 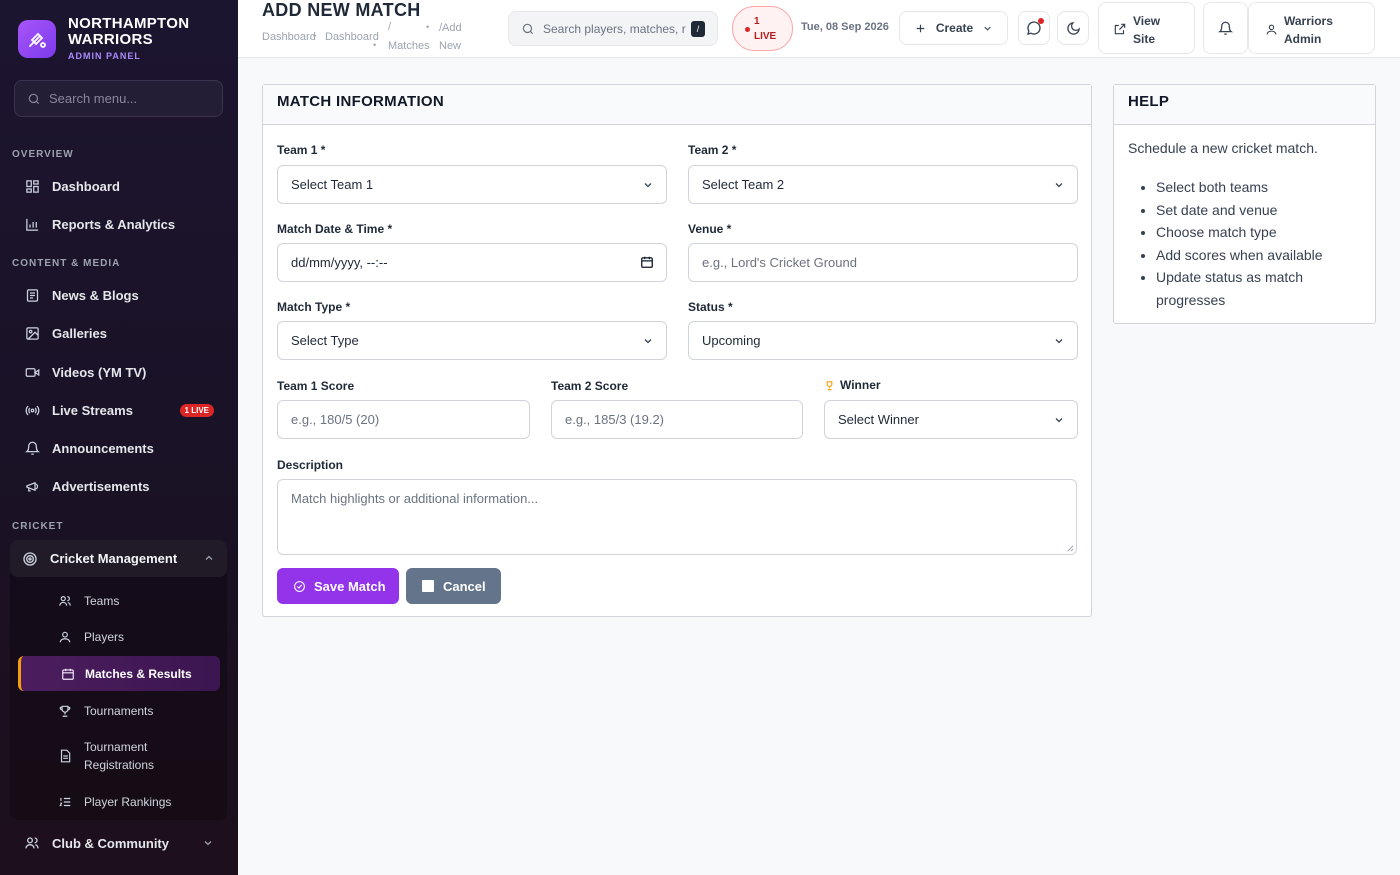 I want to click on user-menu-button: Warriors Admin, so click(x=1311, y=28).